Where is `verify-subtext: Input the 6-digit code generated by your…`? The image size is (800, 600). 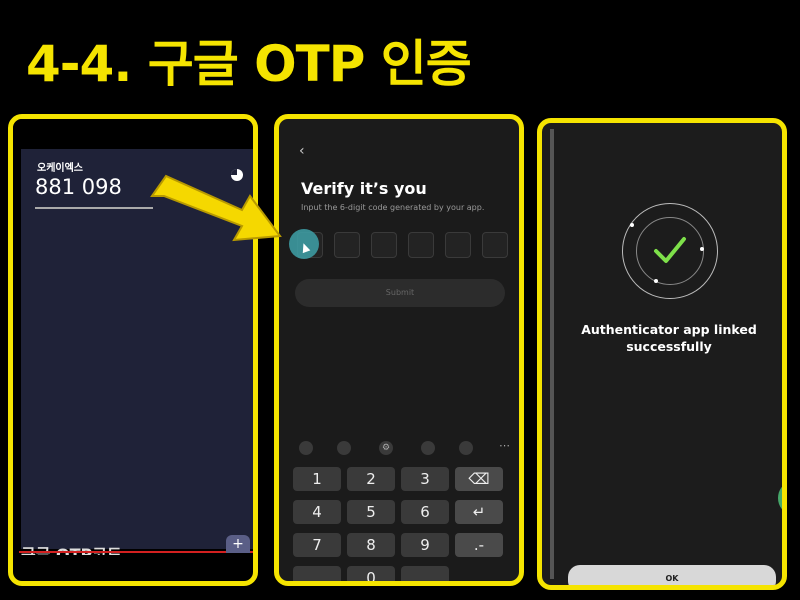
verify-subtext: Input the 6-digit code generated by your… is located at coordinates (393, 207).